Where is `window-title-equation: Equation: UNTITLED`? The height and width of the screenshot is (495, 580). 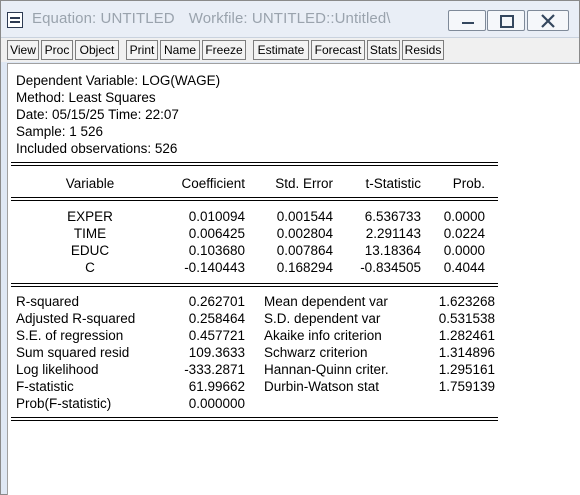 window-title-equation: Equation: UNTITLED is located at coordinates (103, 18).